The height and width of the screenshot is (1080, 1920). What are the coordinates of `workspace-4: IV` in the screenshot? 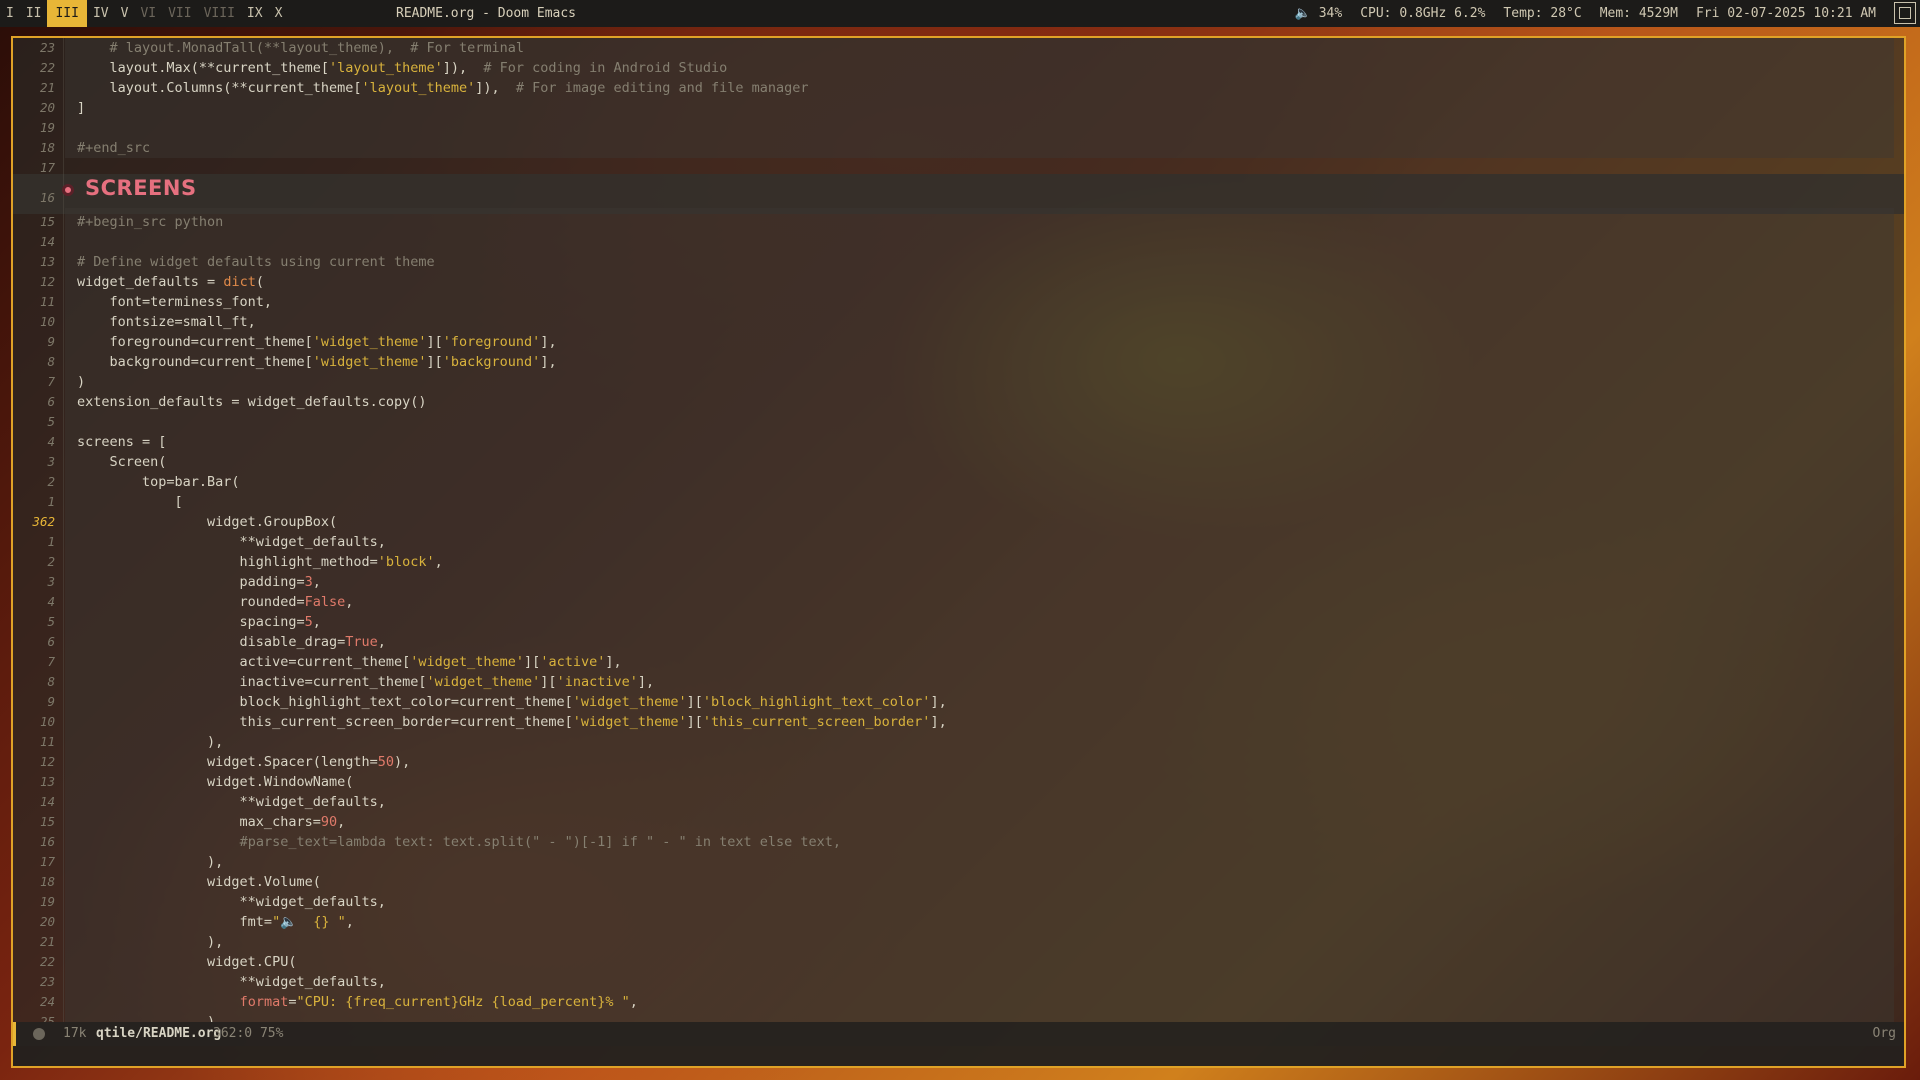 It's located at (101, 13).